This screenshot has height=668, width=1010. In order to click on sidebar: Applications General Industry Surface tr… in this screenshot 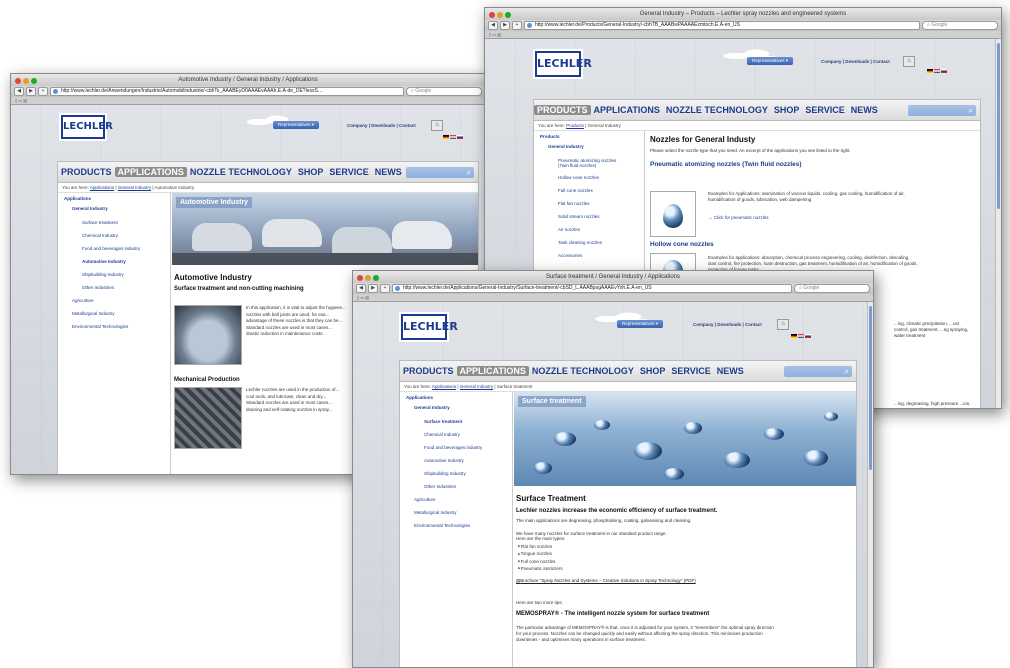, I will do `click(456, 529)`.